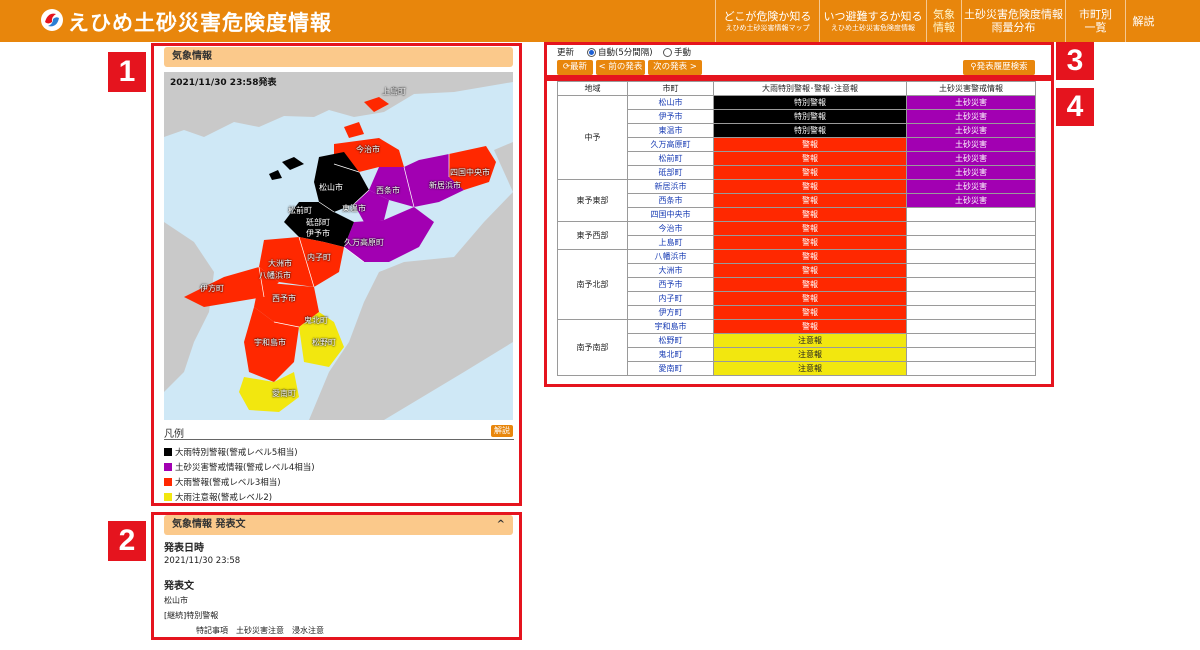 This screenshot has width=1200, height=650. I want to click on legend-label: 土砂災害警戒情報(警戒レベル4相当), so click(245, 468).